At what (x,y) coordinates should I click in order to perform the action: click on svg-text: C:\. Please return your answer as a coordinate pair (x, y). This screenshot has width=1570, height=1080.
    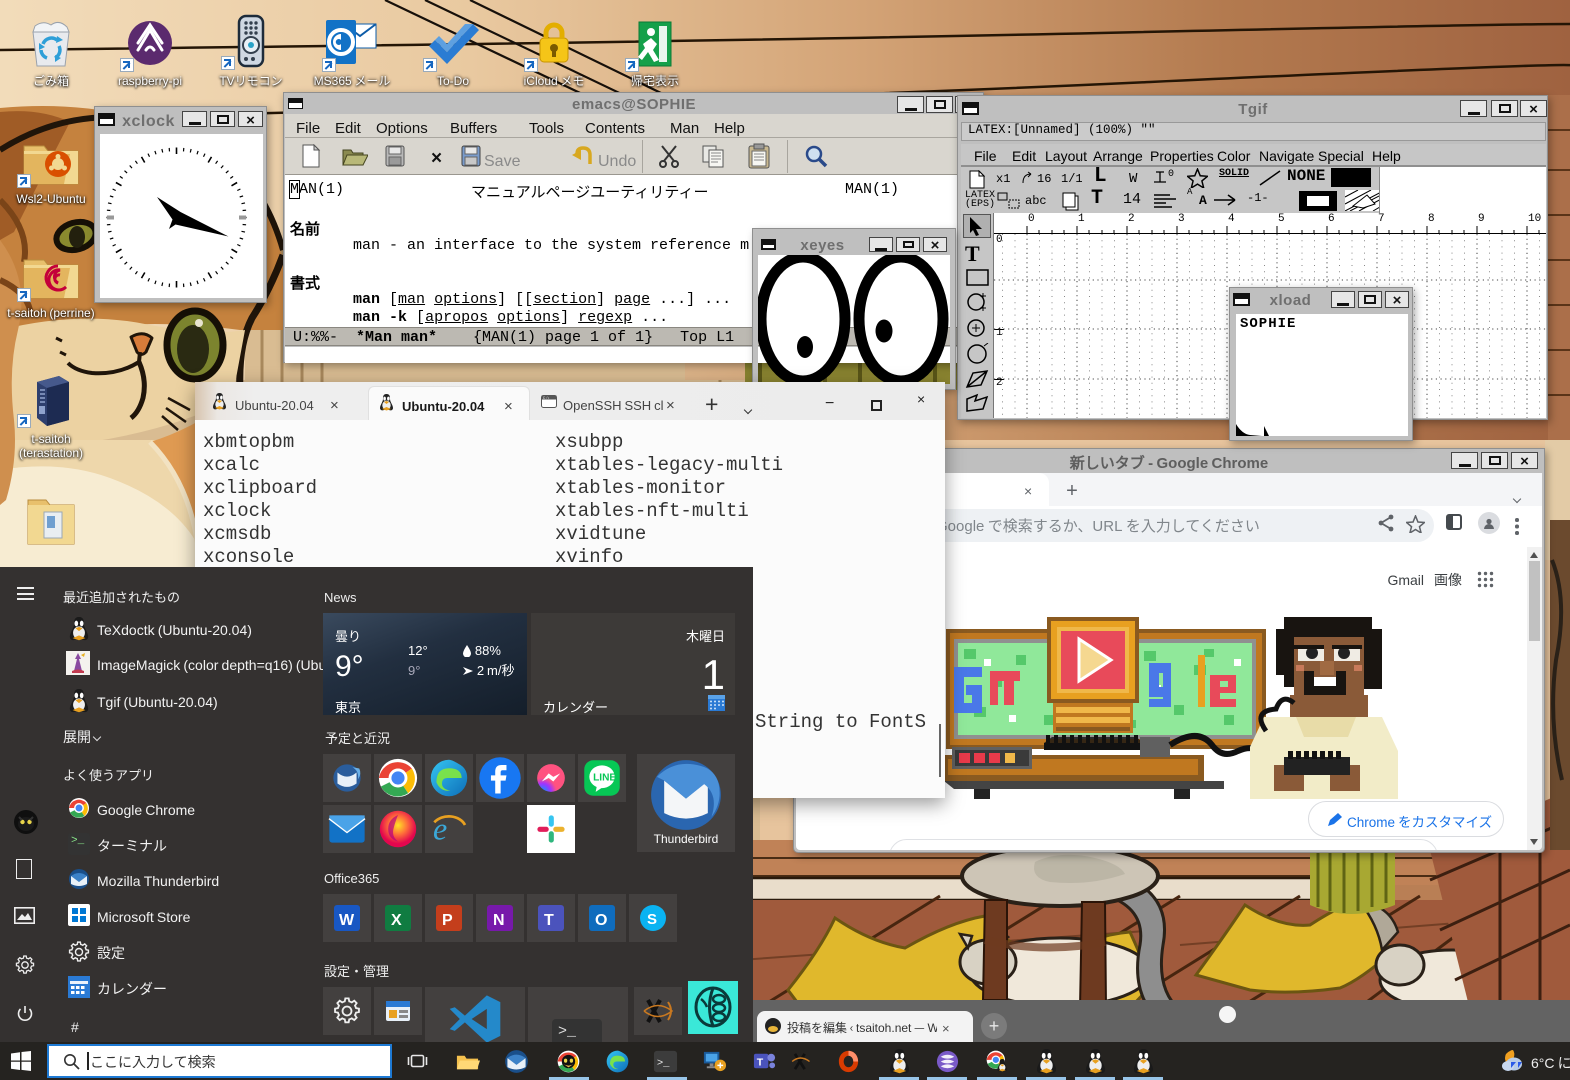
    Looking at the image, I should click on (546, 398).